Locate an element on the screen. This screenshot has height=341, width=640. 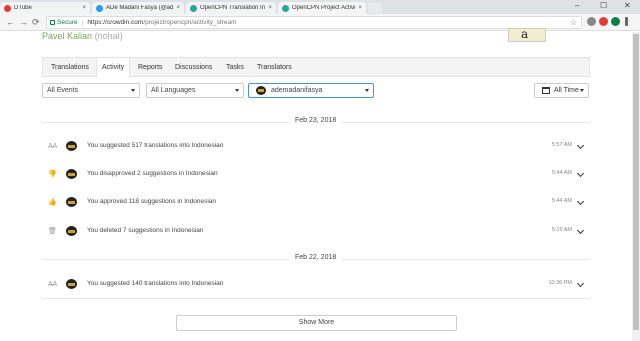
profile-avatar: a is located at coordinates (527, 34).